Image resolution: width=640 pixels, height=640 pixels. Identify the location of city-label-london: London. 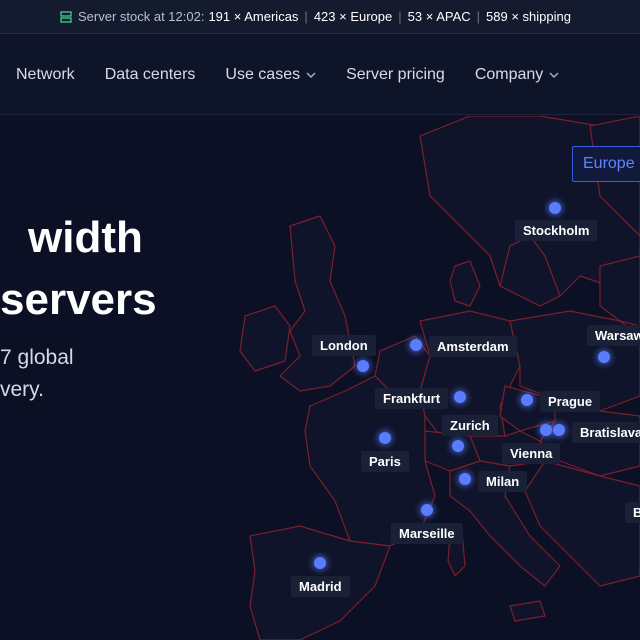
(344, 345).